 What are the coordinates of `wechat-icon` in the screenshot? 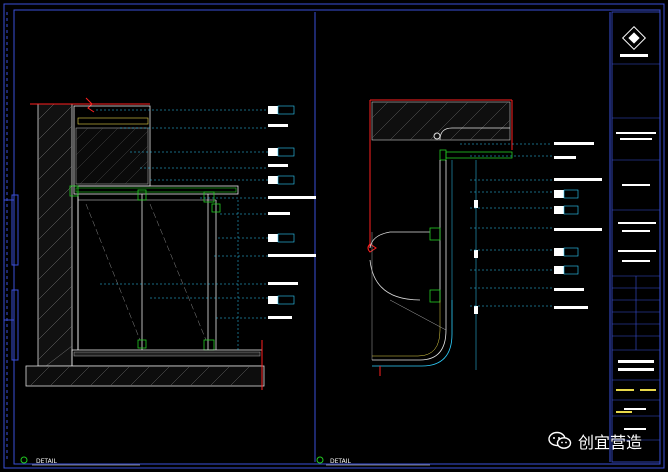 It's located at (560, 440).